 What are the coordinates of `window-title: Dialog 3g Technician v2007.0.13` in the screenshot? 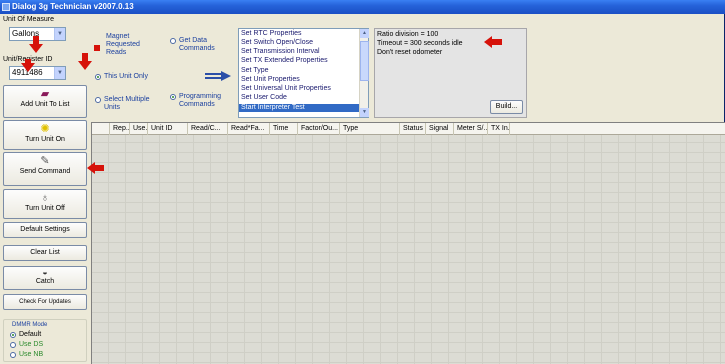 It's located at (73, 6).